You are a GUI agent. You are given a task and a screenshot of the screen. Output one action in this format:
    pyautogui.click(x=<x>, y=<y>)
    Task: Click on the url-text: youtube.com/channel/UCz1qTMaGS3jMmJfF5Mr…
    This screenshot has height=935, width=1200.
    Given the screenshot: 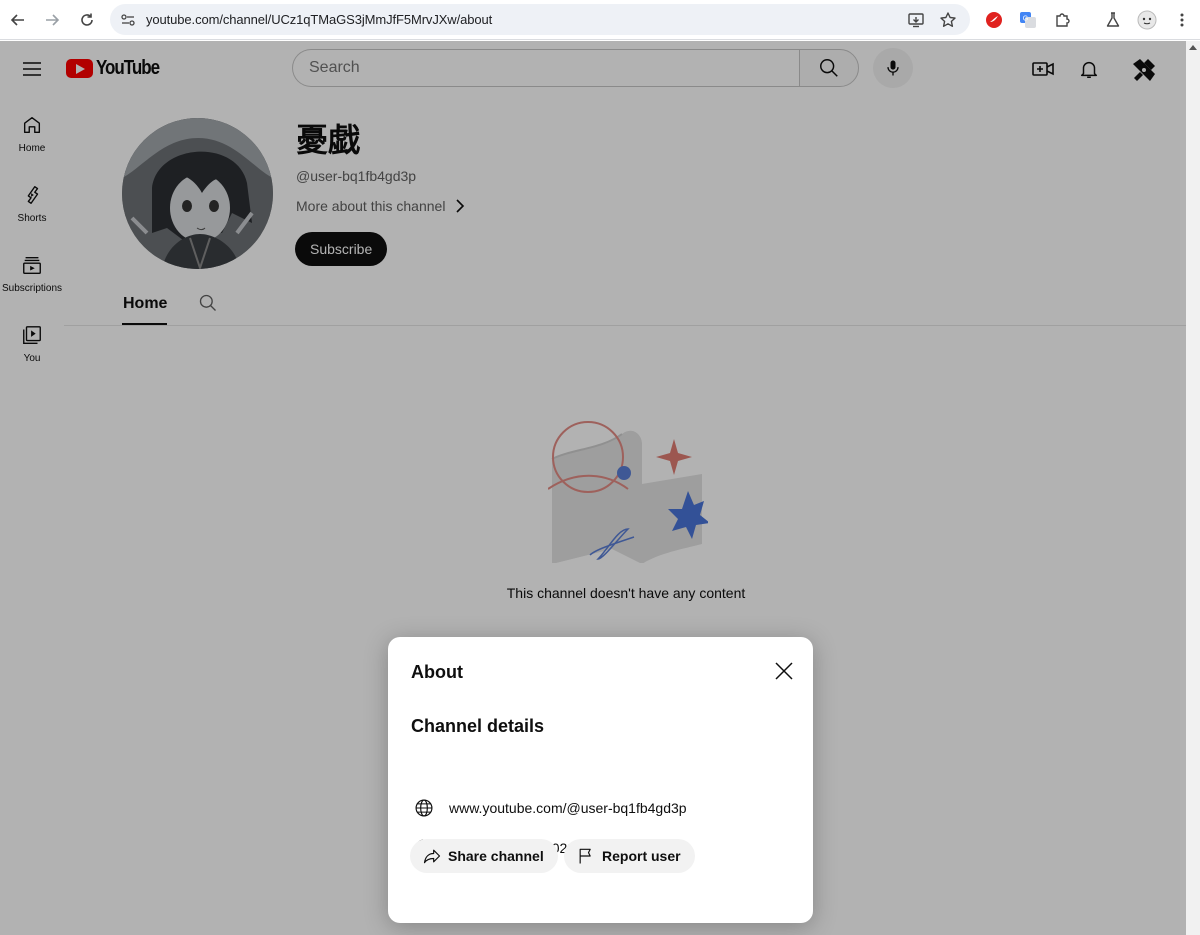 What is the action you would take?
    pyautogui.click(x=319, y=19)
    